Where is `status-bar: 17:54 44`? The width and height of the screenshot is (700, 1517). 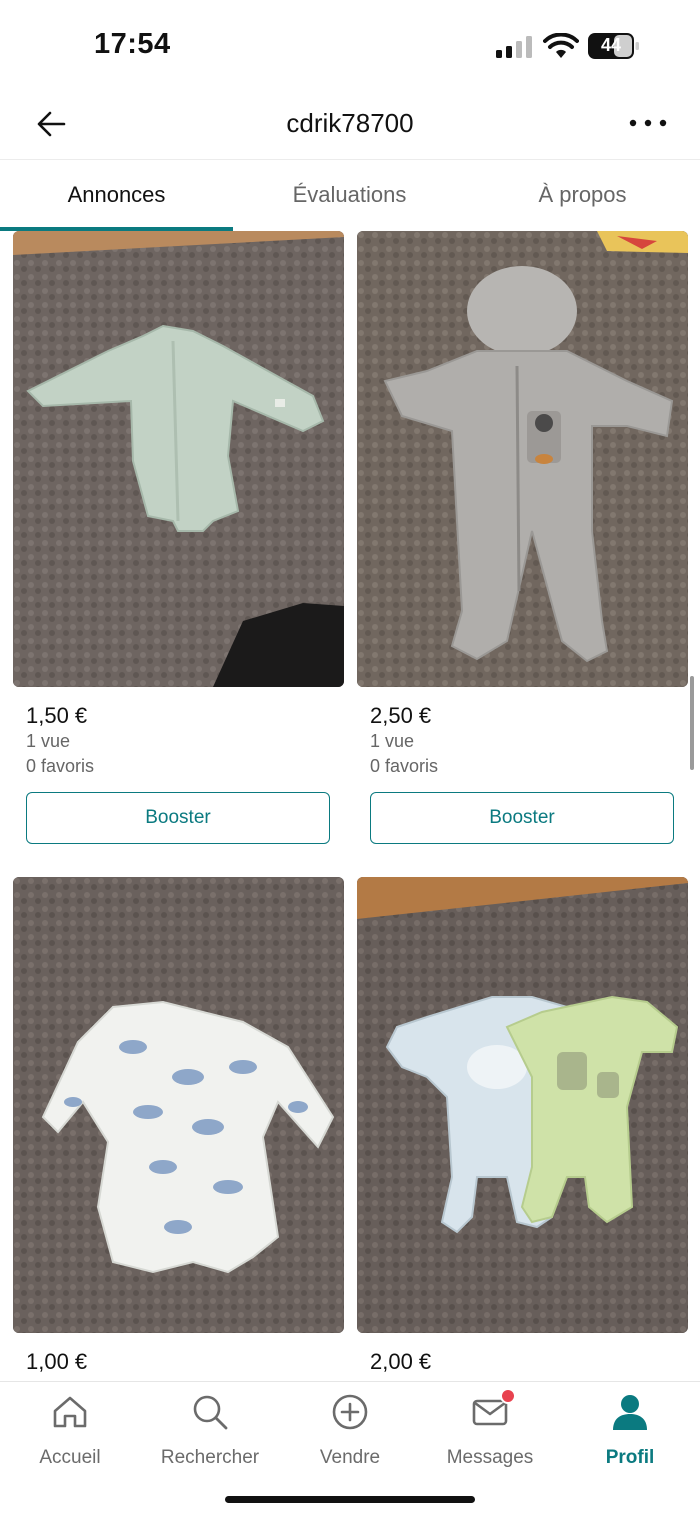
status-bar: 17:54 44 is located at coordinates (350, 45).